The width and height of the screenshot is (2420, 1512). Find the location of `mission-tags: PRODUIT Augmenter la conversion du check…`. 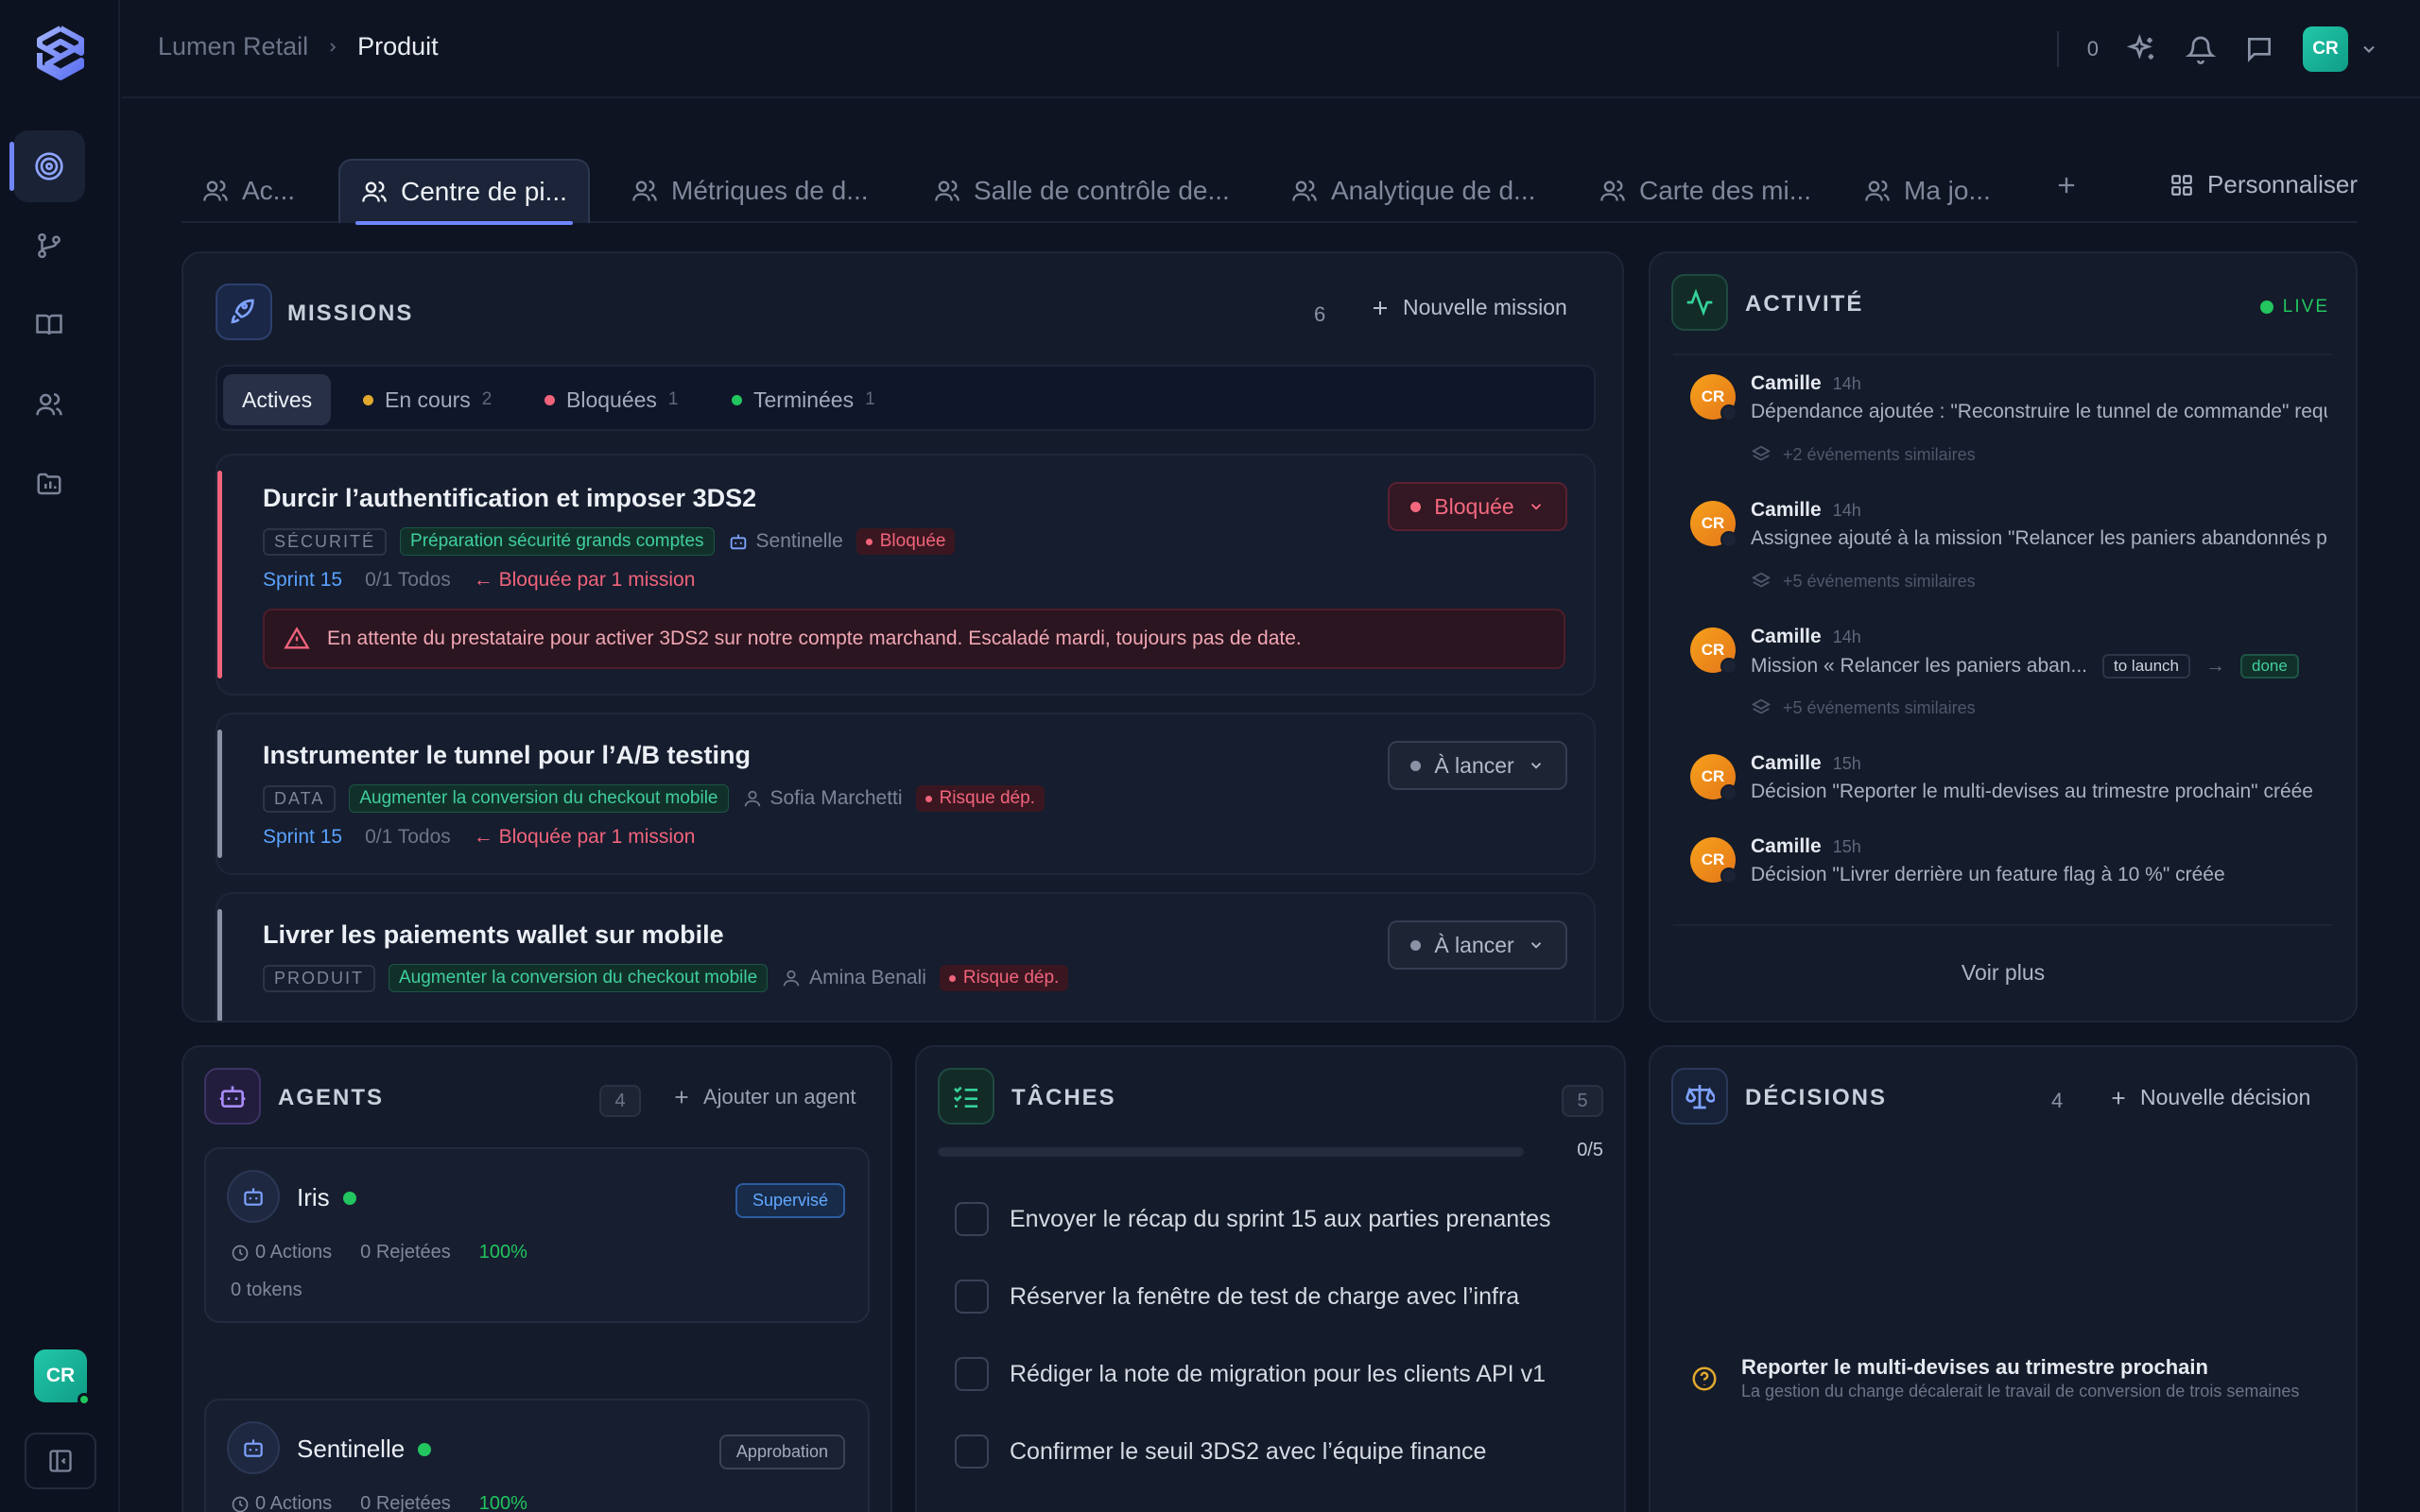

mission-tags: PRODUIT Augmenter la conversion du check… is located at coordinates (666, 978).